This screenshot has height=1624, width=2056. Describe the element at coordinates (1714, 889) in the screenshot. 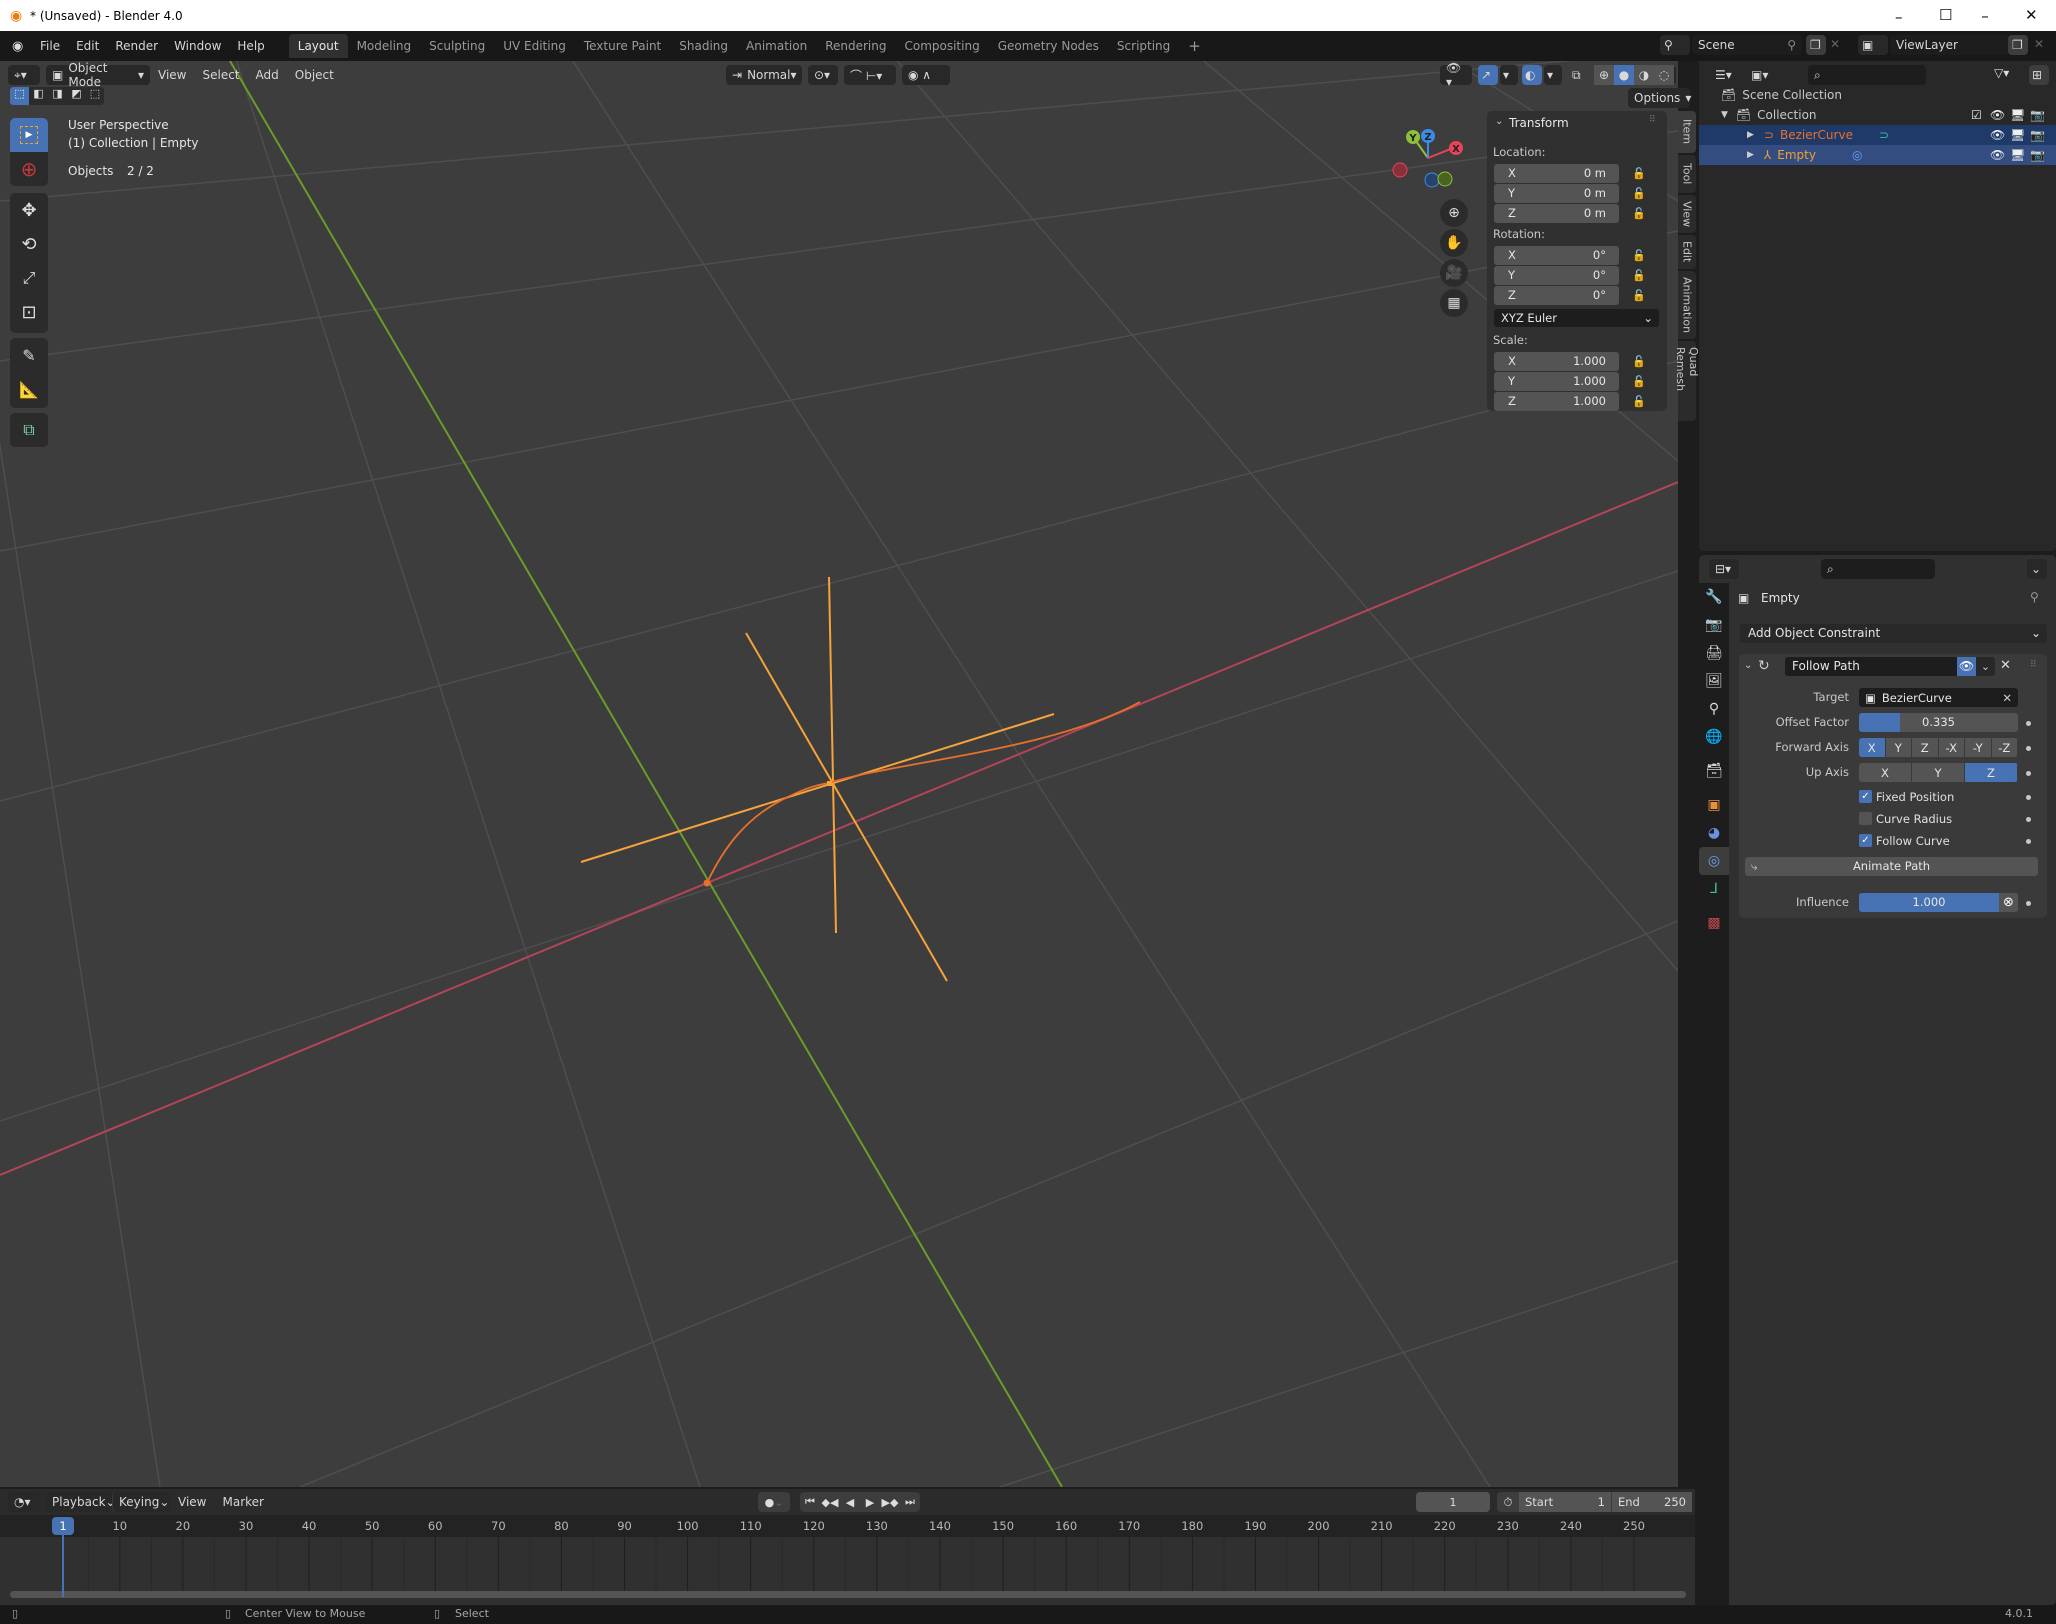

I see `object-data-tab-icon: ⅃` at that location.